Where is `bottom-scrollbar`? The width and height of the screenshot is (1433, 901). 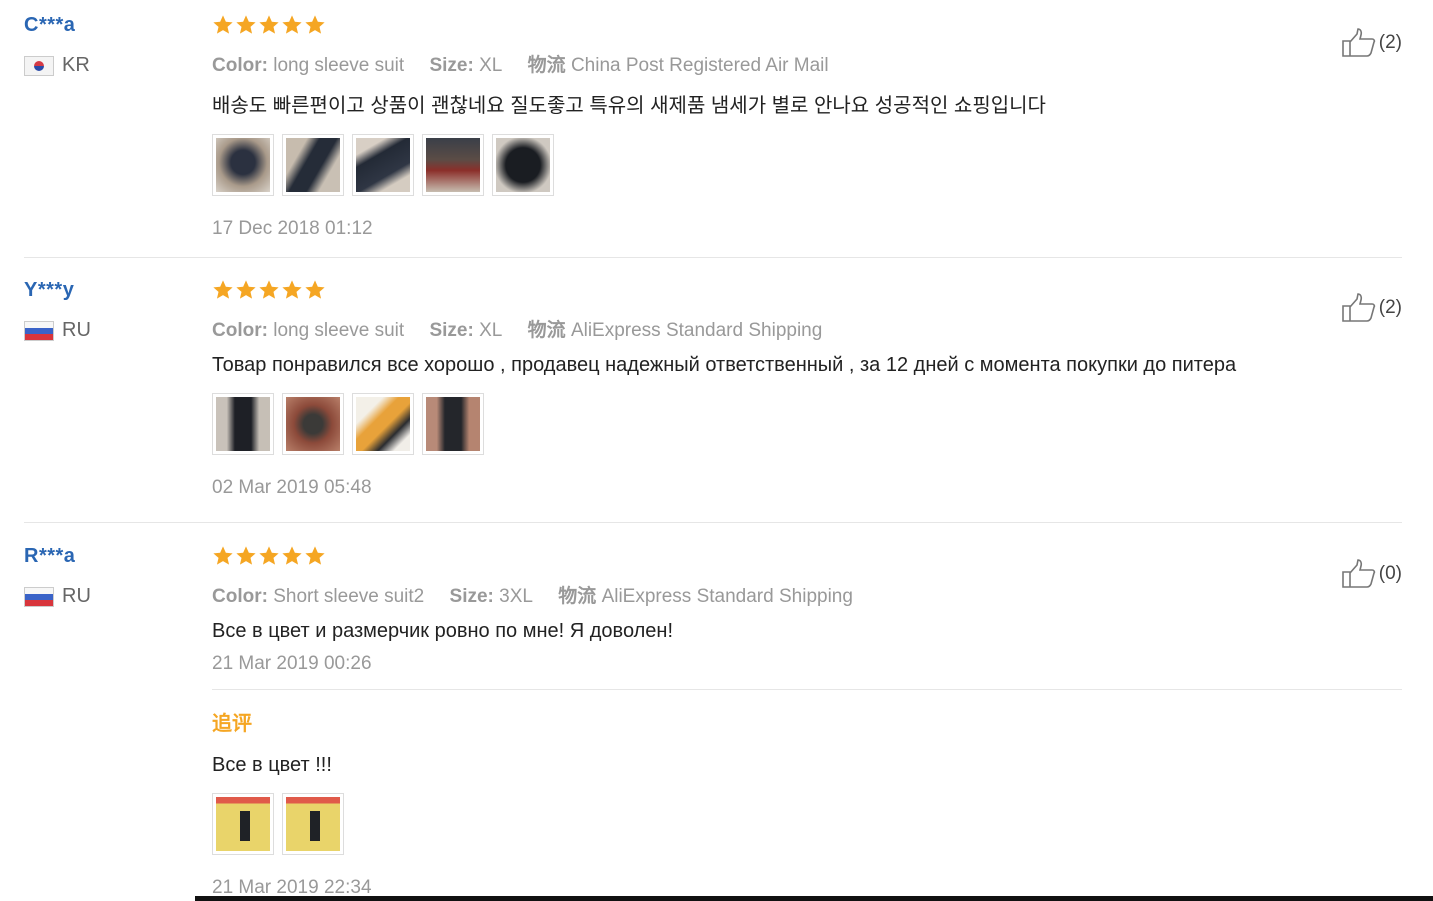
bottom-scrollbar is located at coordinates (814, 898).